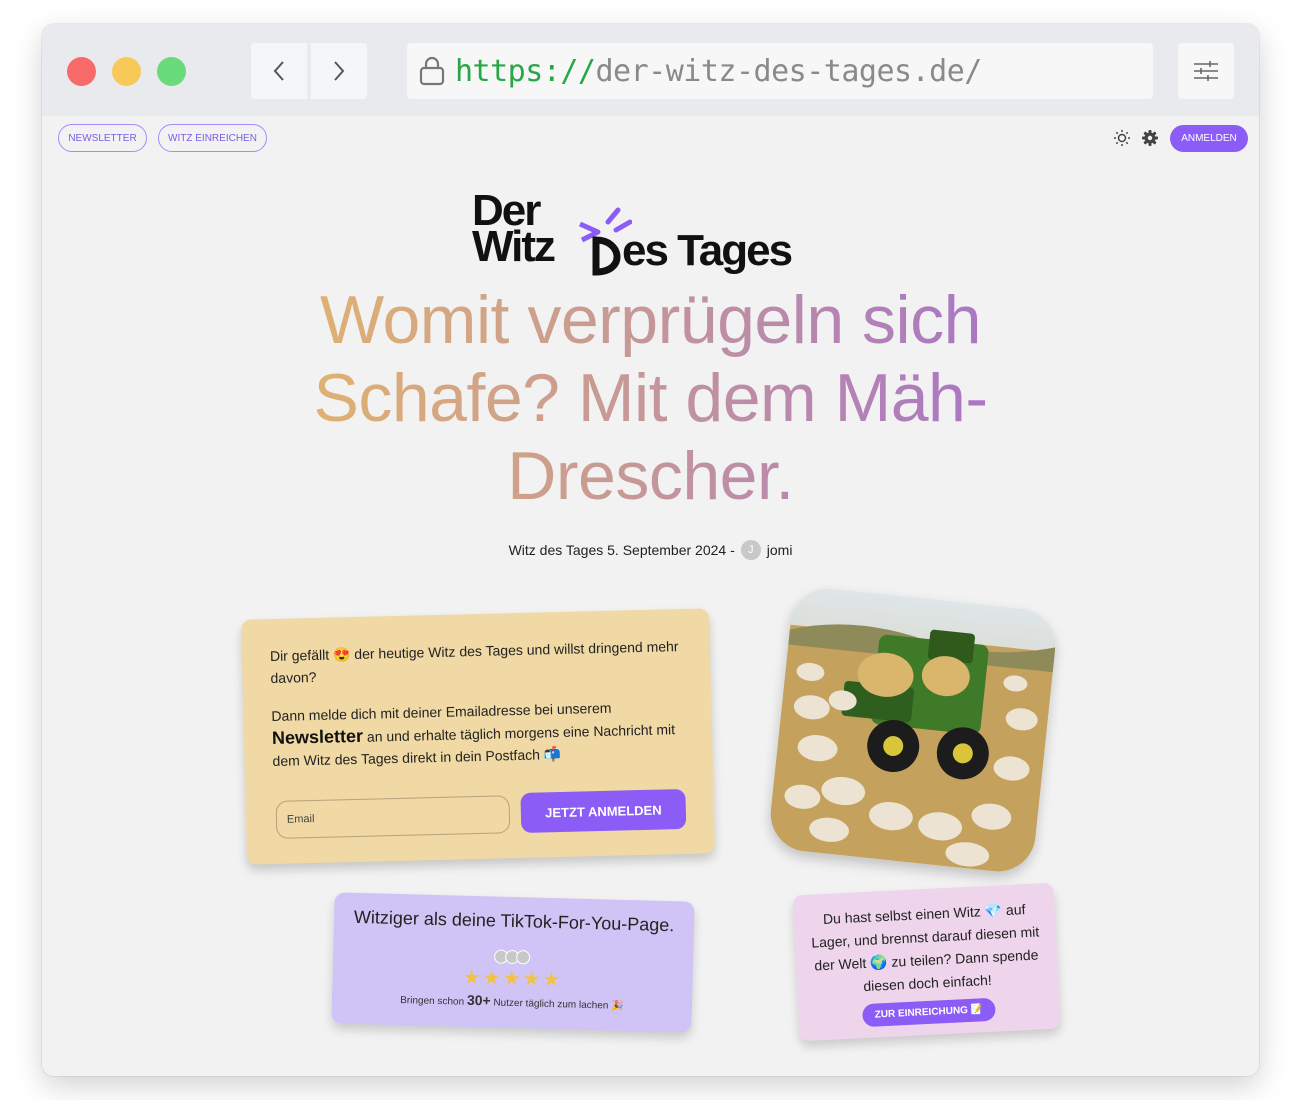  Describe the element at coordinates (126, 71) in the screenshot. I see `minimize-window-button` at that location.